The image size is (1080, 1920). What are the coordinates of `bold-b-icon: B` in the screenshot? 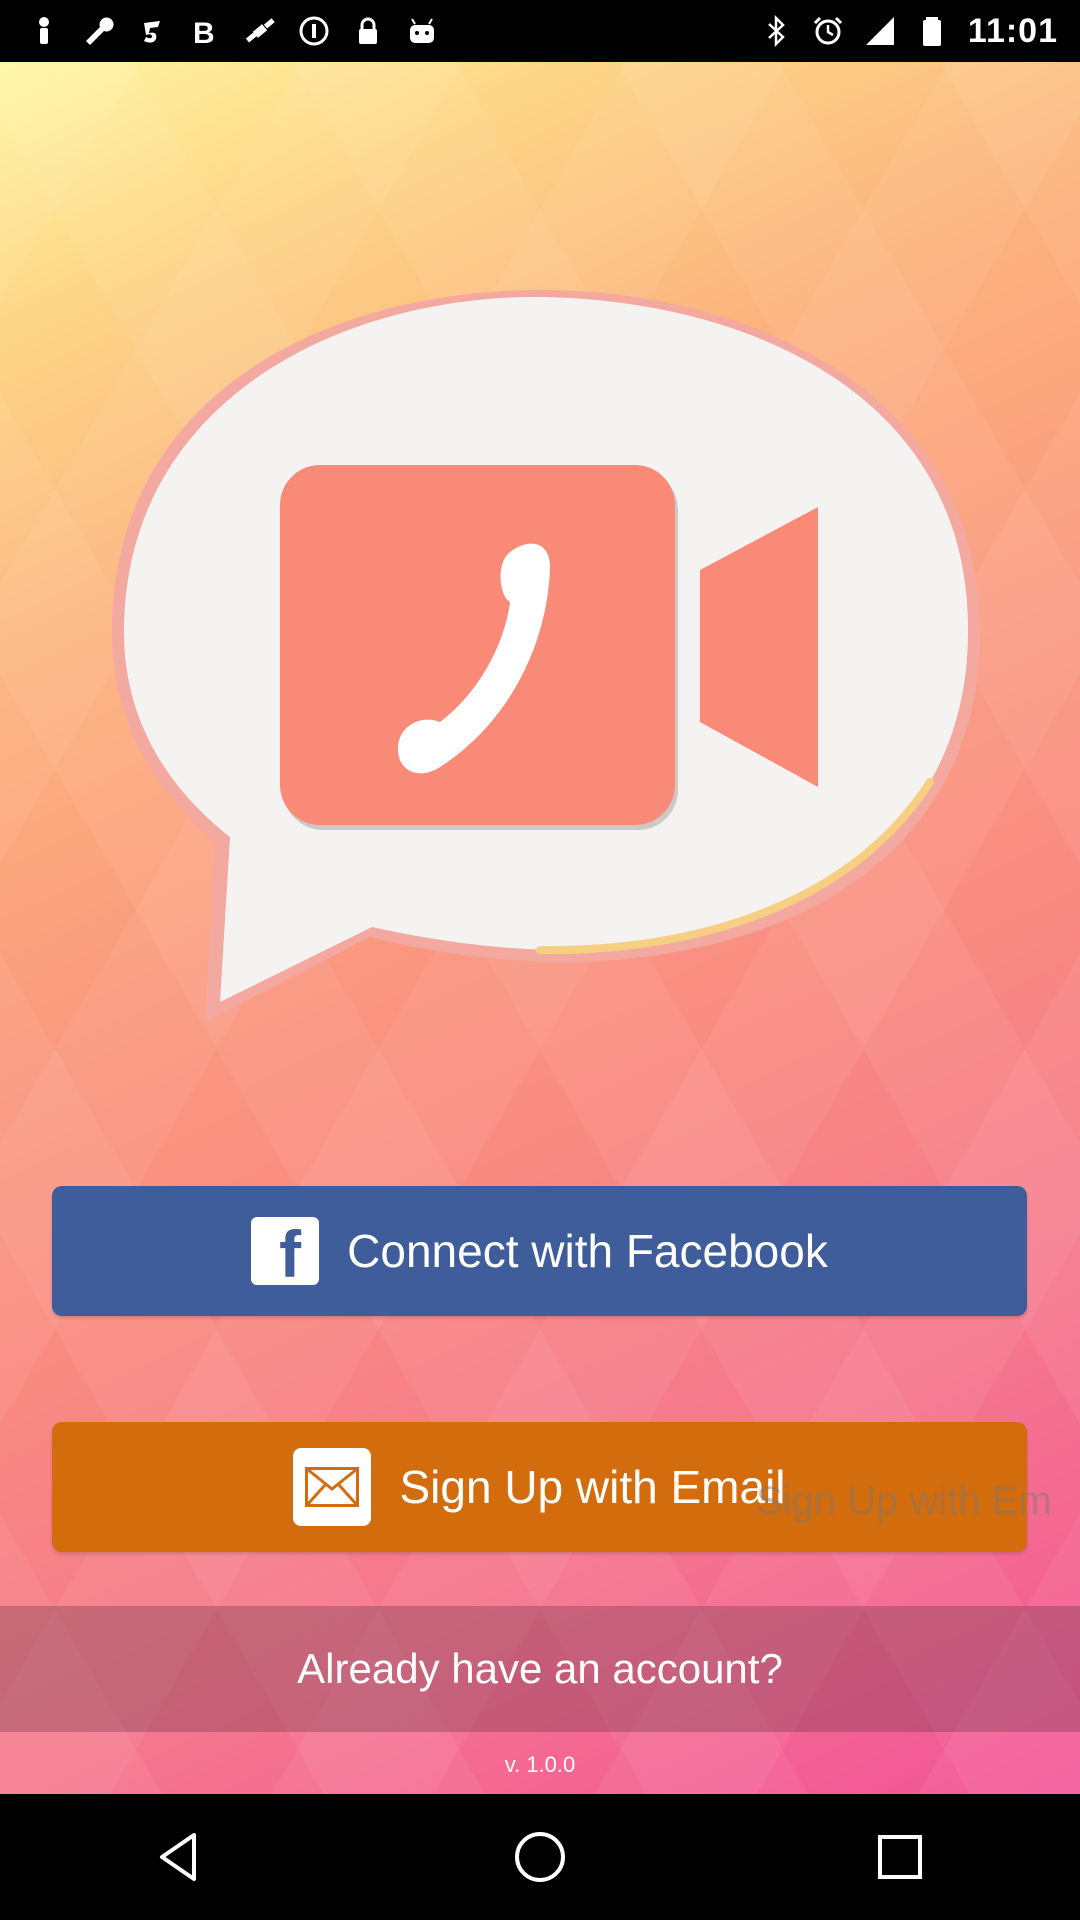 It's located at (206, 31).